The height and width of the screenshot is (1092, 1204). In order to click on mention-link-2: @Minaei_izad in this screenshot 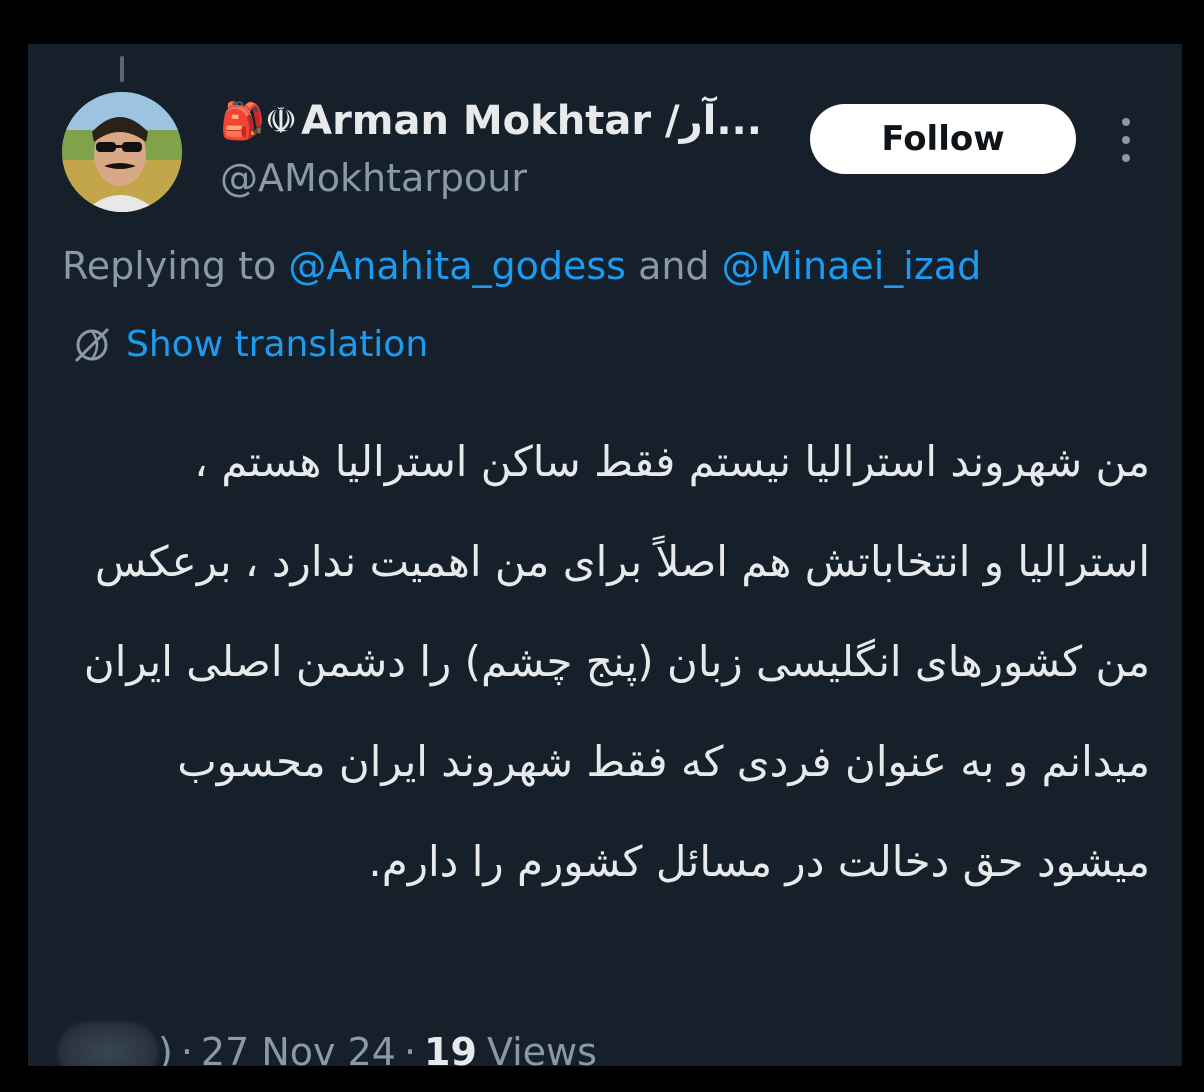, I will do `click(852, 266)`.